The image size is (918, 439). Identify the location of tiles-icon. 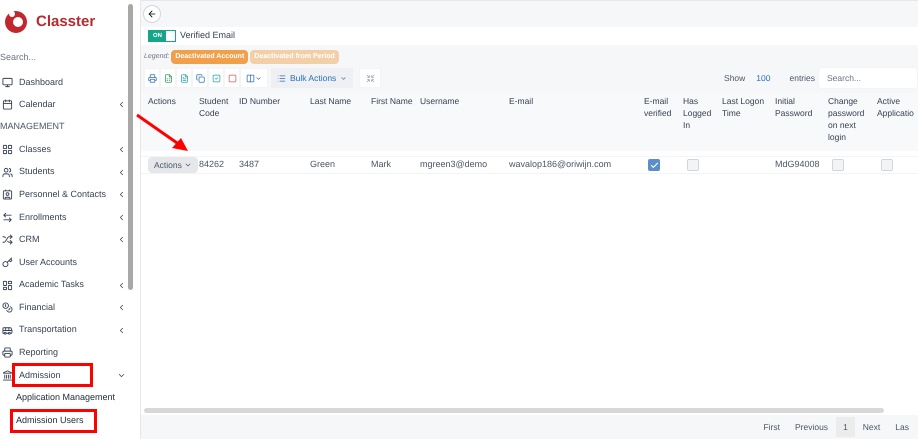
(7, 285).